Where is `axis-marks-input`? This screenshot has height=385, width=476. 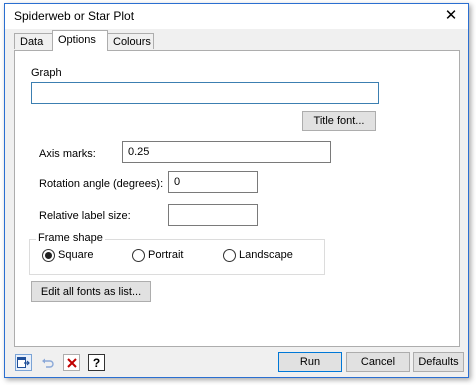 axis-marks-input is located at coordinates (226, 152).